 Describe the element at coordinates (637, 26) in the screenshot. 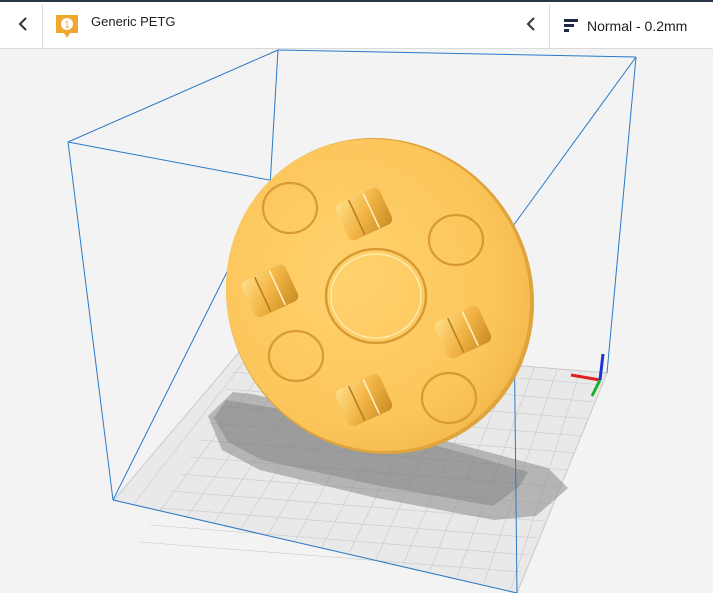

I see `profile-name: Normal - 0.2mm` at that location.